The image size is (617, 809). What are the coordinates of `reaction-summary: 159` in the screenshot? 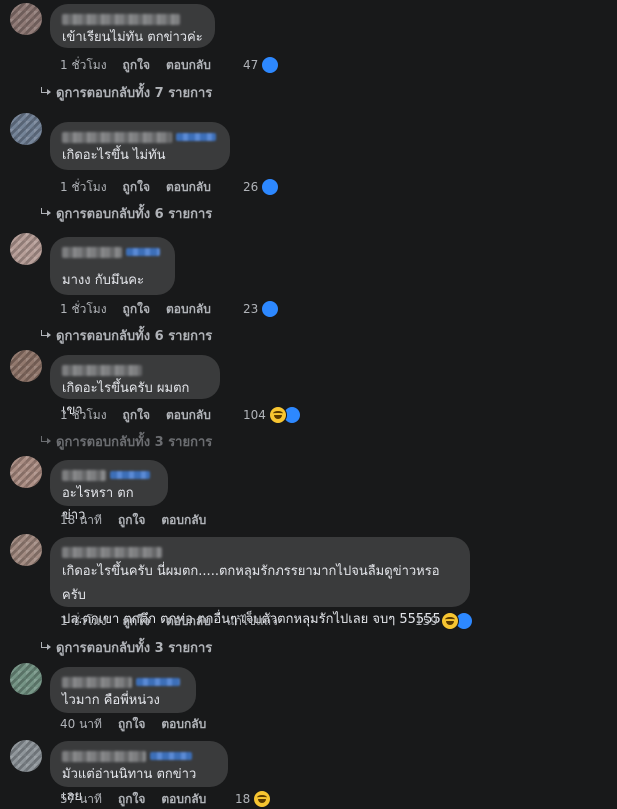 It's located at (444, 621).